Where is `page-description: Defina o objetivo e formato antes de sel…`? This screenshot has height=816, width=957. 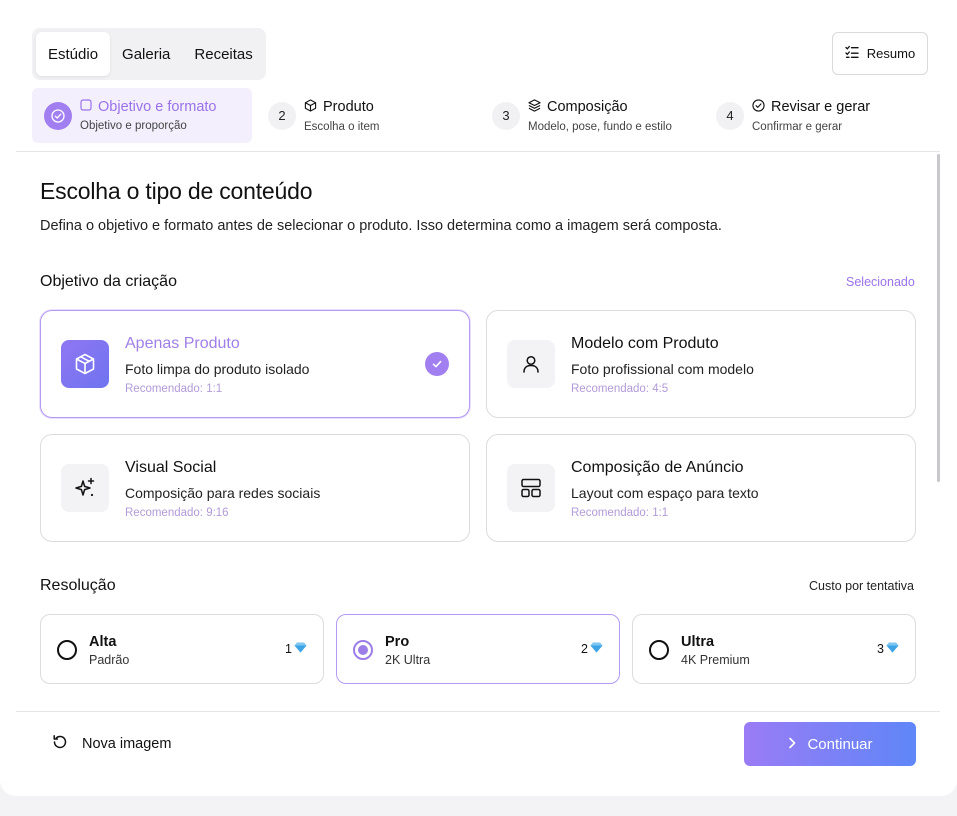 page-description: Defina o objetivo e formato antes de sel… is located at coordinates (381, 226).